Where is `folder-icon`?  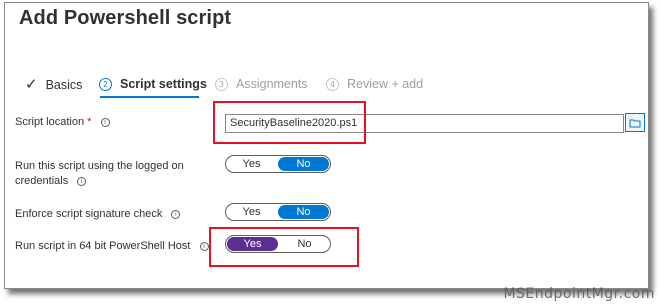 folder-icon is located at coordinates (635, 123).